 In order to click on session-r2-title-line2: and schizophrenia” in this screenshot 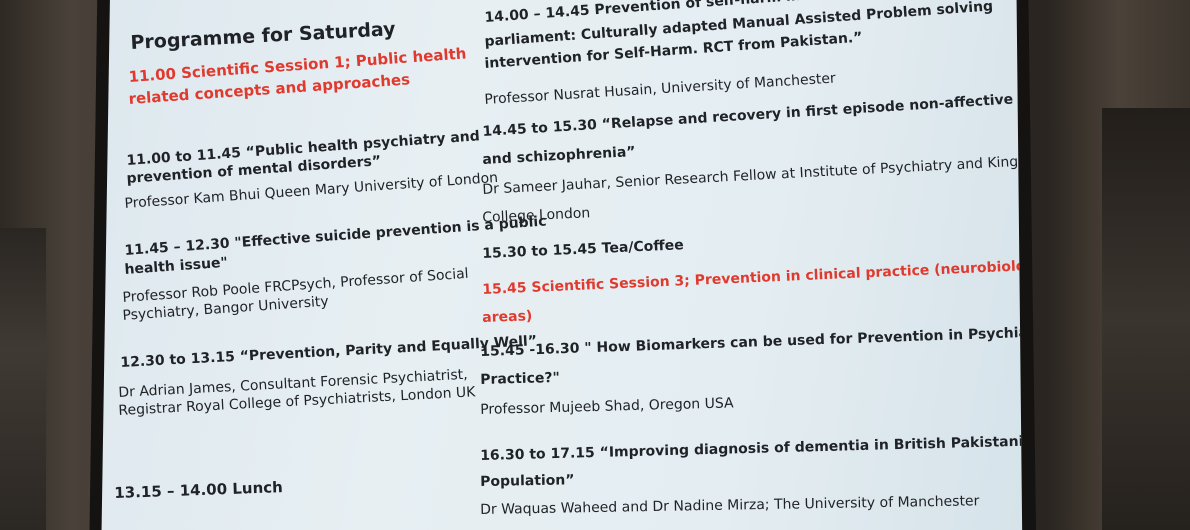, I will do `click(559, 155)`.